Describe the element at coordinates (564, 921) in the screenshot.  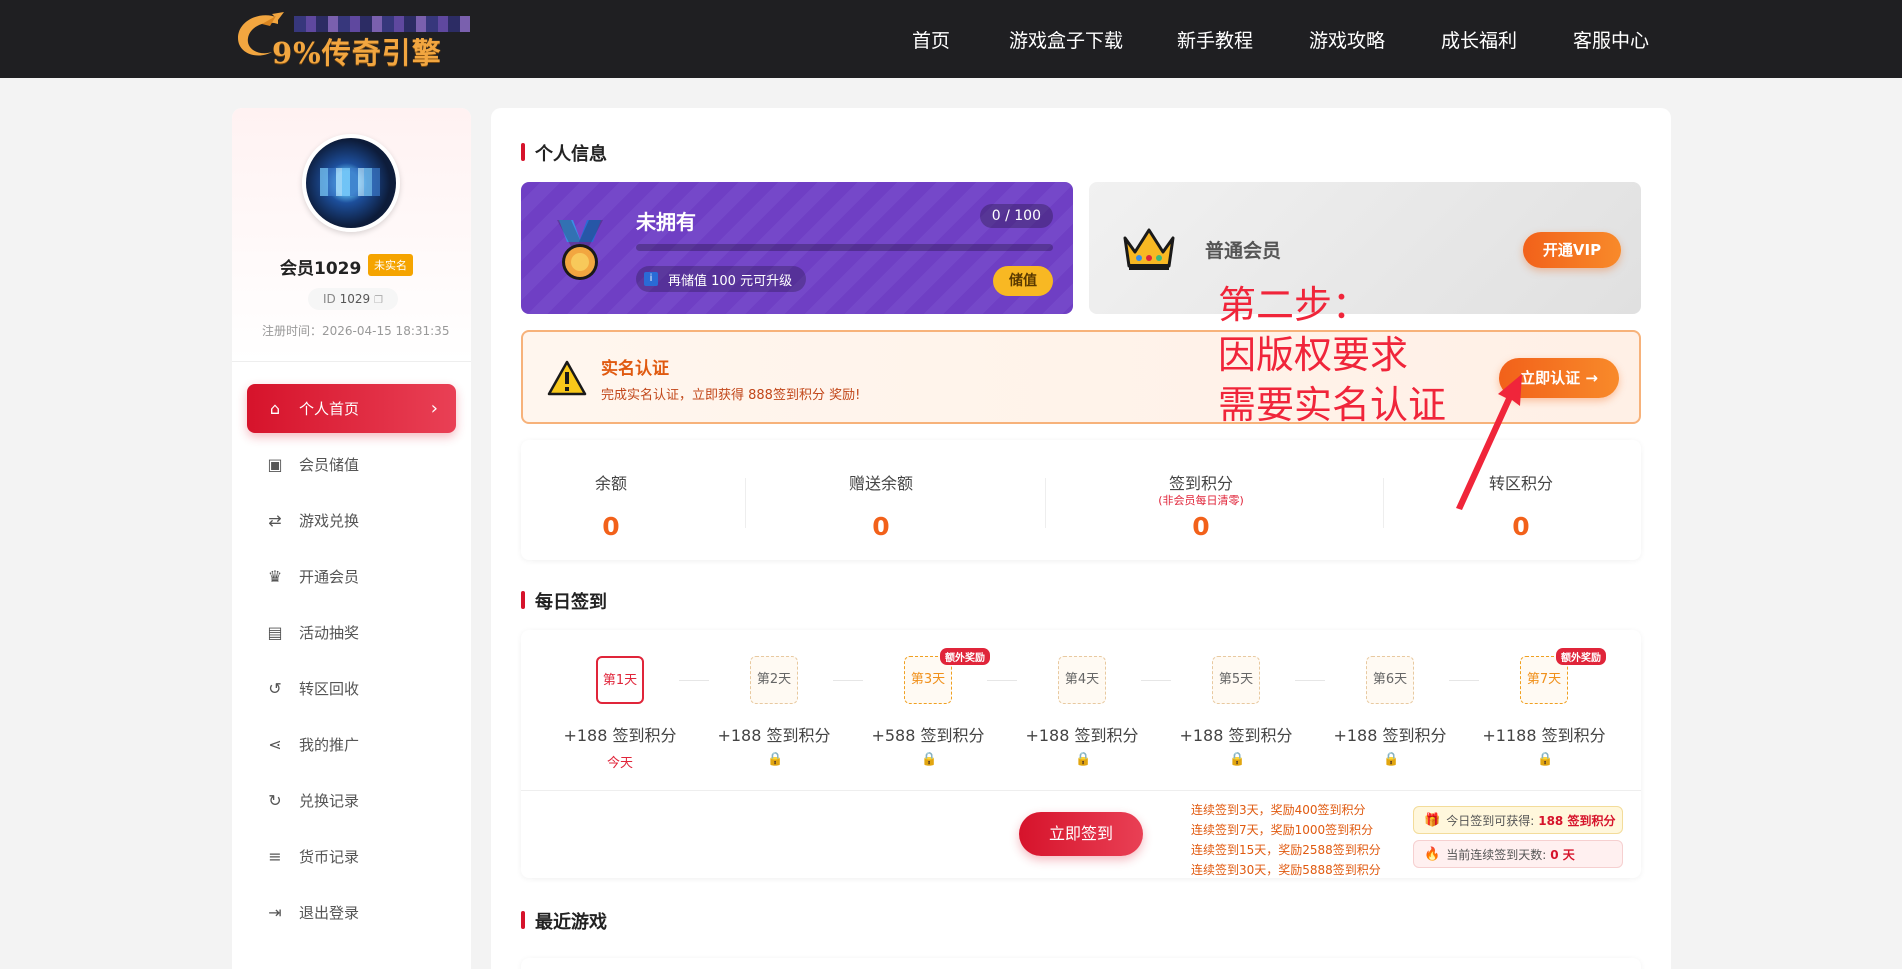
I see `section-title-recent: 最近游戏` at that location.